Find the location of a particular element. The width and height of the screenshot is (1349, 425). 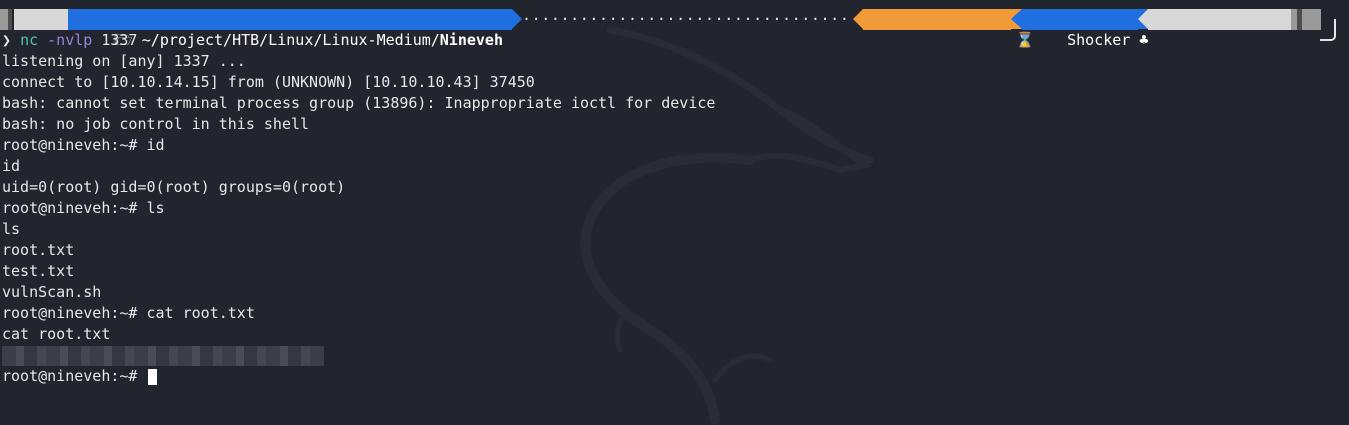

club-icon: ♣ is located at coordinates (1144, 40).